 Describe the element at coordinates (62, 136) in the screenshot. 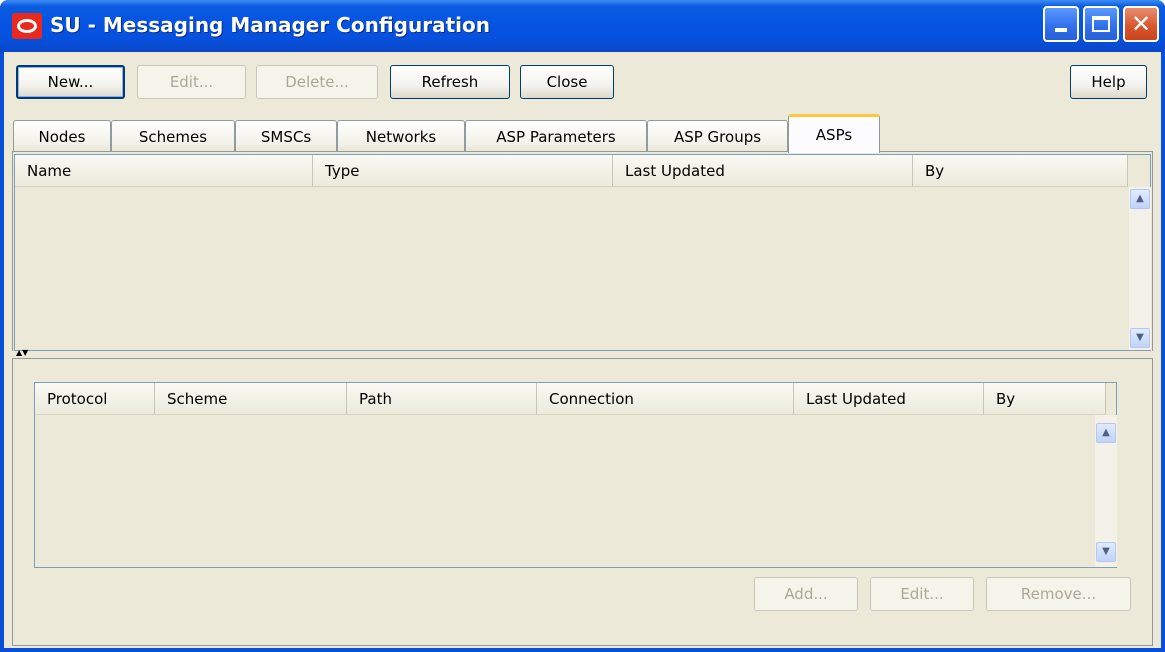

I see `tab-nodes: Nodes` at that location.